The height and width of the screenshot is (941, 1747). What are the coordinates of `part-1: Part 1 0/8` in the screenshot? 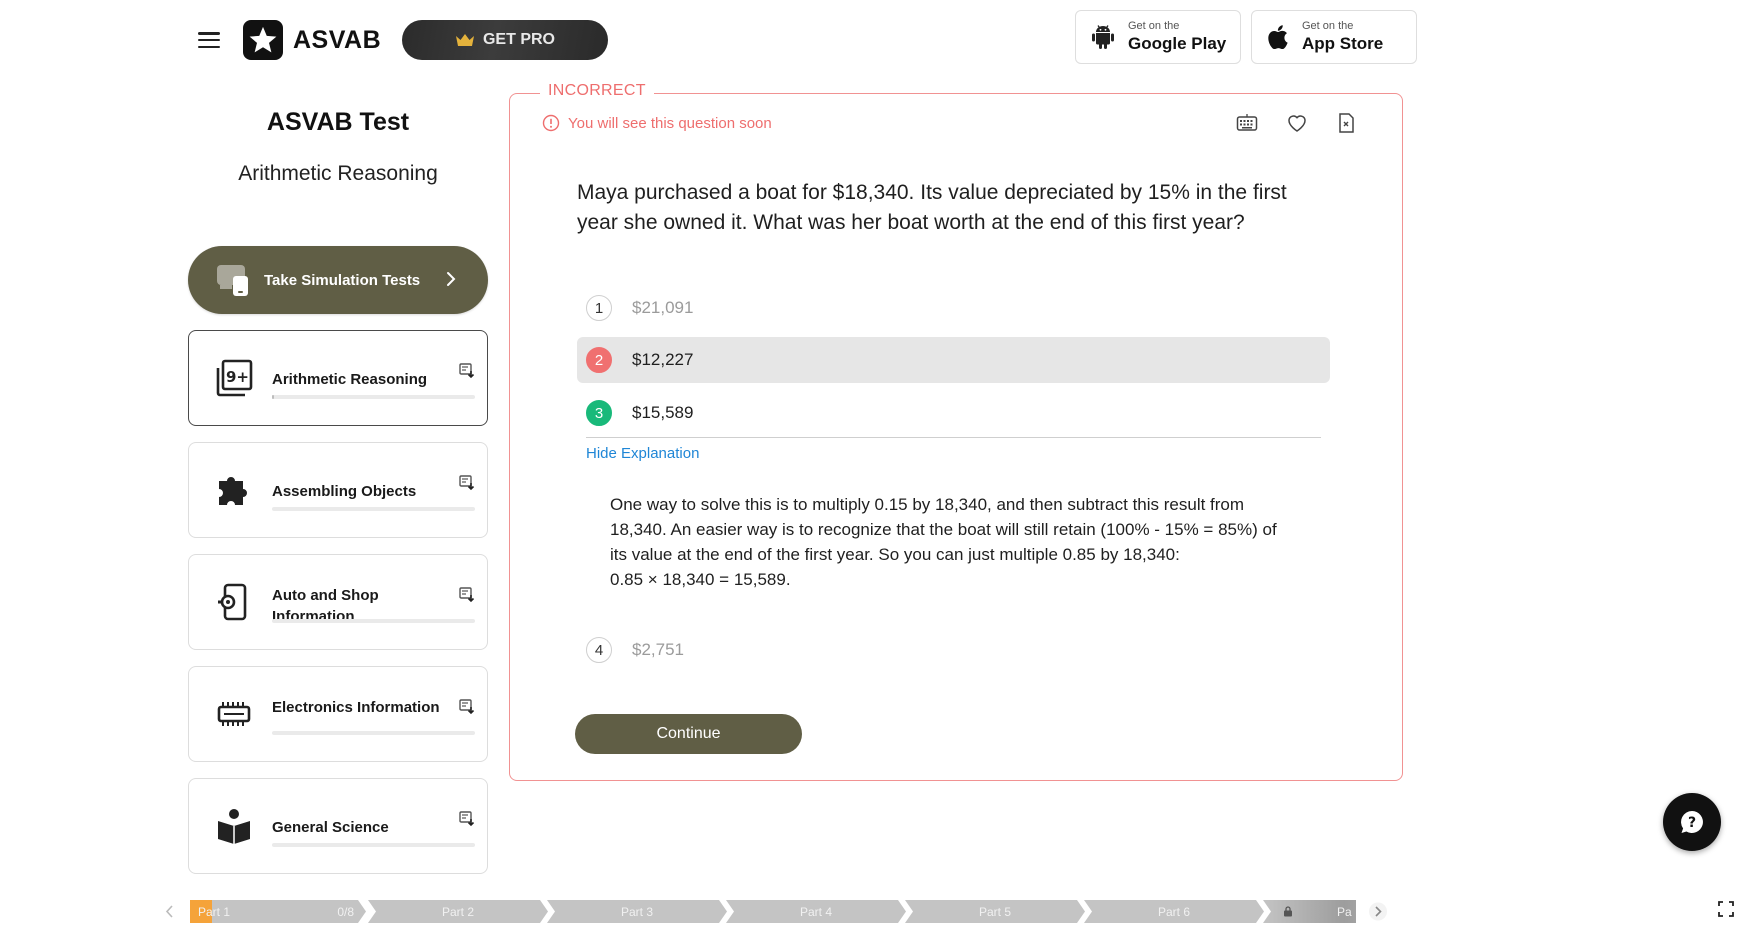 It's located at (278, 911).